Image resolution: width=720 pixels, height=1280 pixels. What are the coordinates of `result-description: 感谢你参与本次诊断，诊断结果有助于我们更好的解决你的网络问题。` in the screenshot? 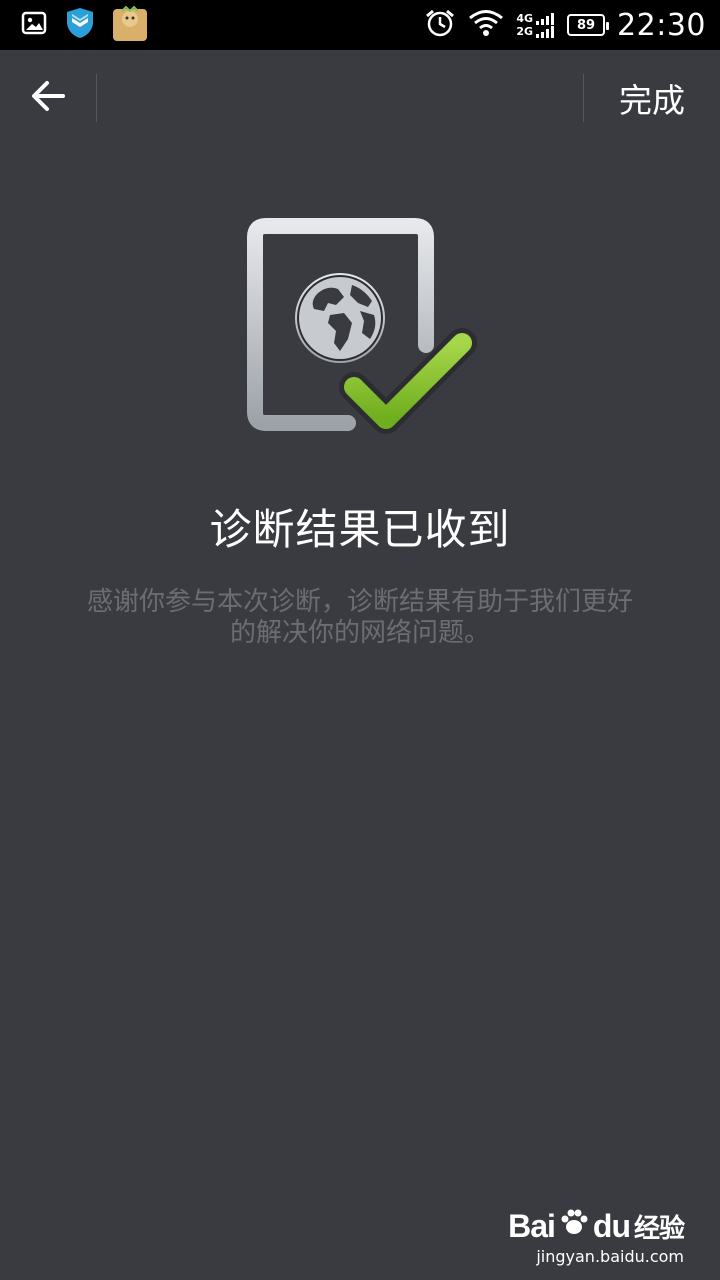 It's located at (359, 617).